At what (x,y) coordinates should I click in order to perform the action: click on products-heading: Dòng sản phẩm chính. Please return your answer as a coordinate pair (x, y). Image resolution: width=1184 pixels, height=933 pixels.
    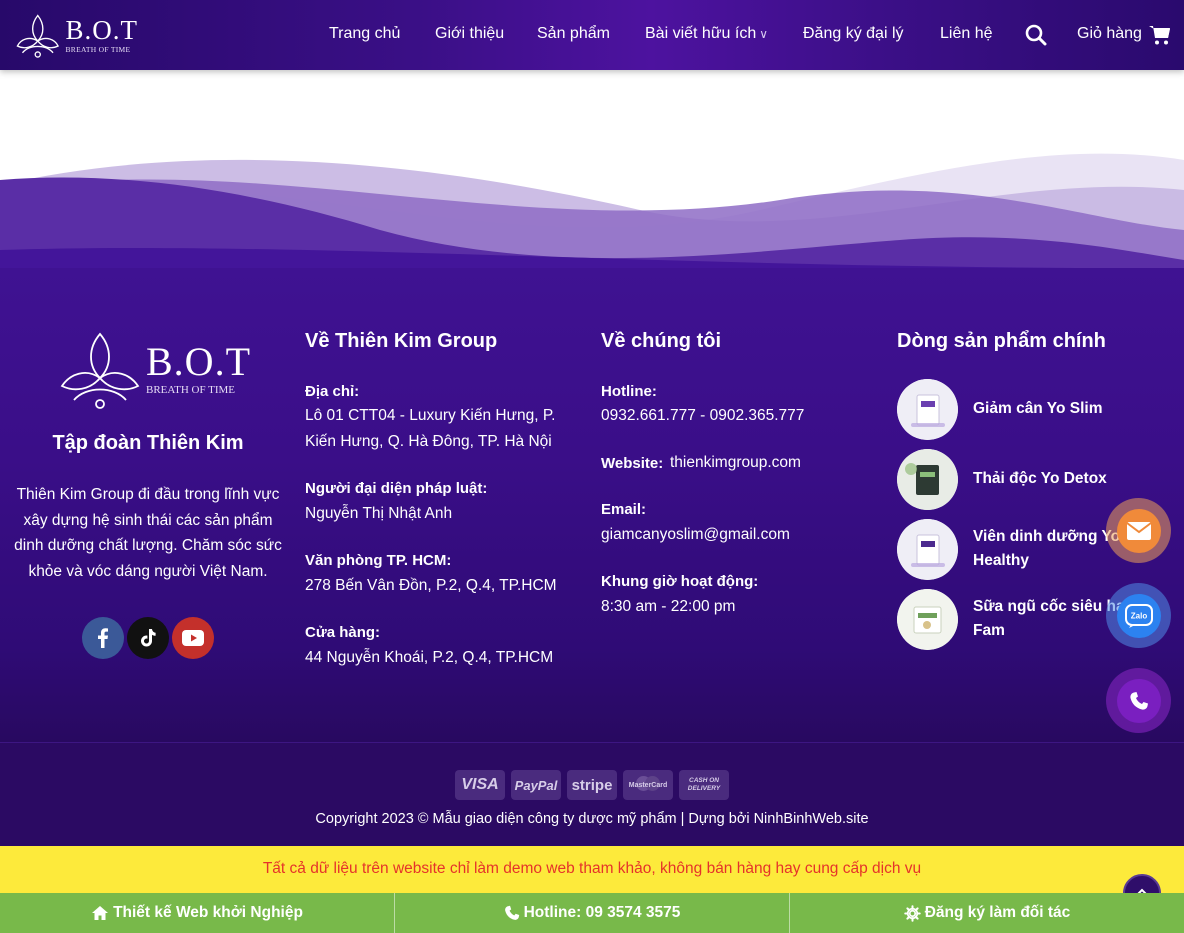
    Looking at the image, I should click on (1001, 341).